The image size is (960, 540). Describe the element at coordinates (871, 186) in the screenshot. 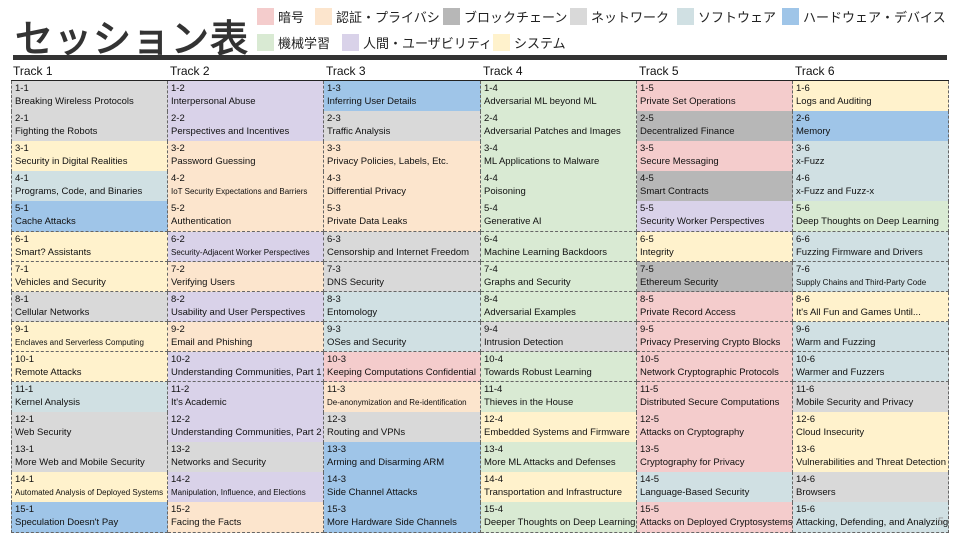

I see `session-cell: 4-6 x-Fuzz and Fuzz-x` at that location.